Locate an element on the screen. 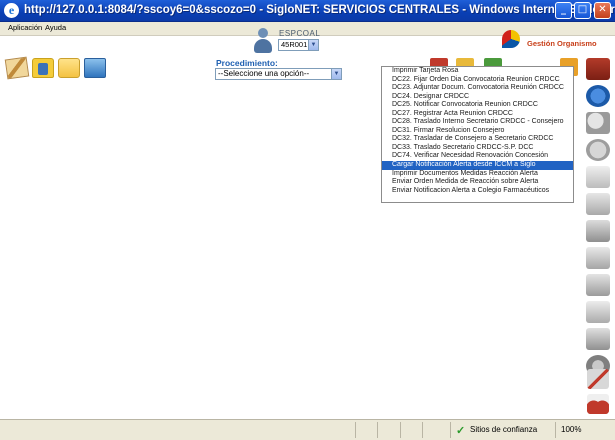  close-button: ✕ is located at coordinates (602, 10).